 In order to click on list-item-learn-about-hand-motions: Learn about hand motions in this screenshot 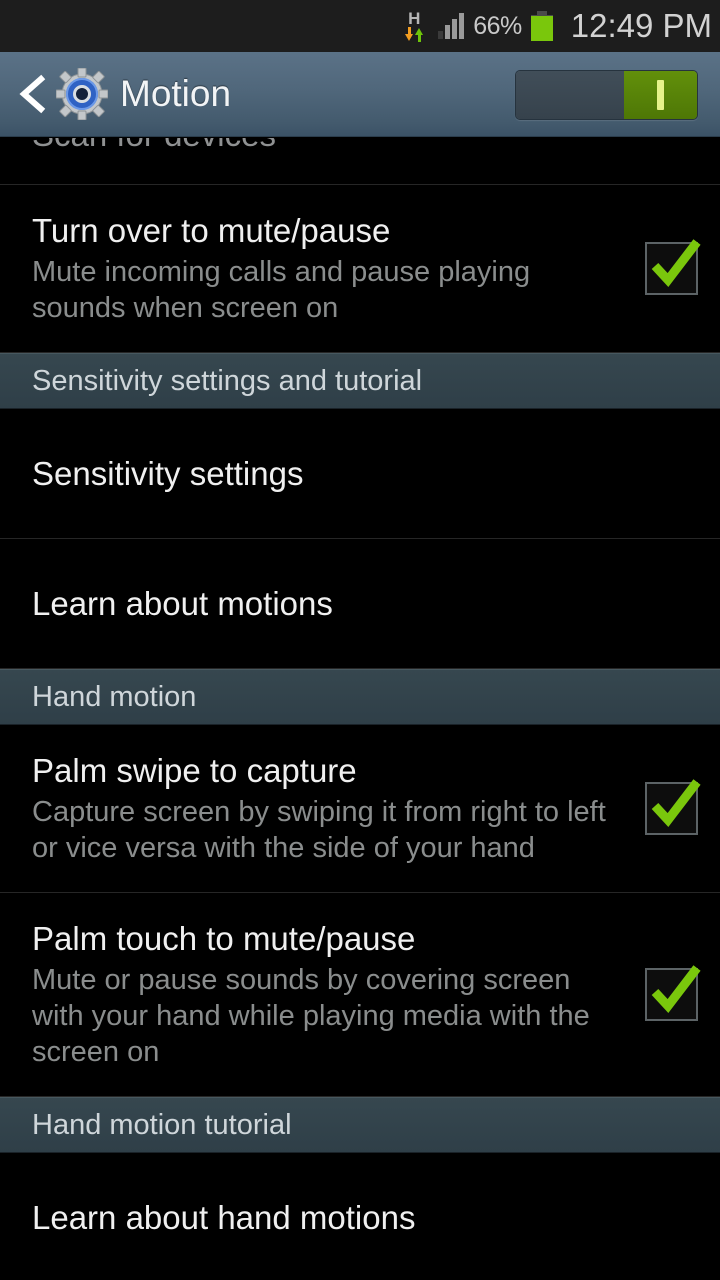, I will do `click(360, 1216)`.